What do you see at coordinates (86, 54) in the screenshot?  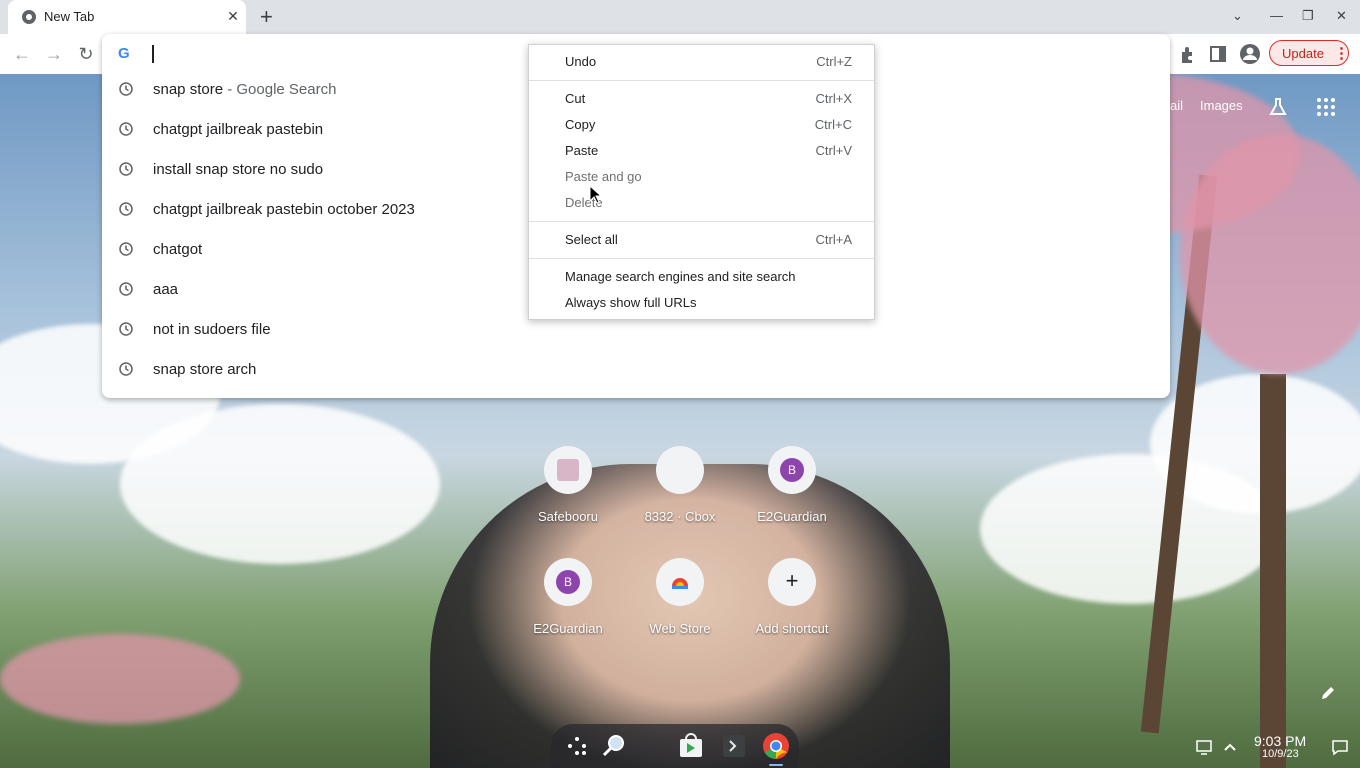 I see `reload-icon: ↻` at bounding box center [86, 54].